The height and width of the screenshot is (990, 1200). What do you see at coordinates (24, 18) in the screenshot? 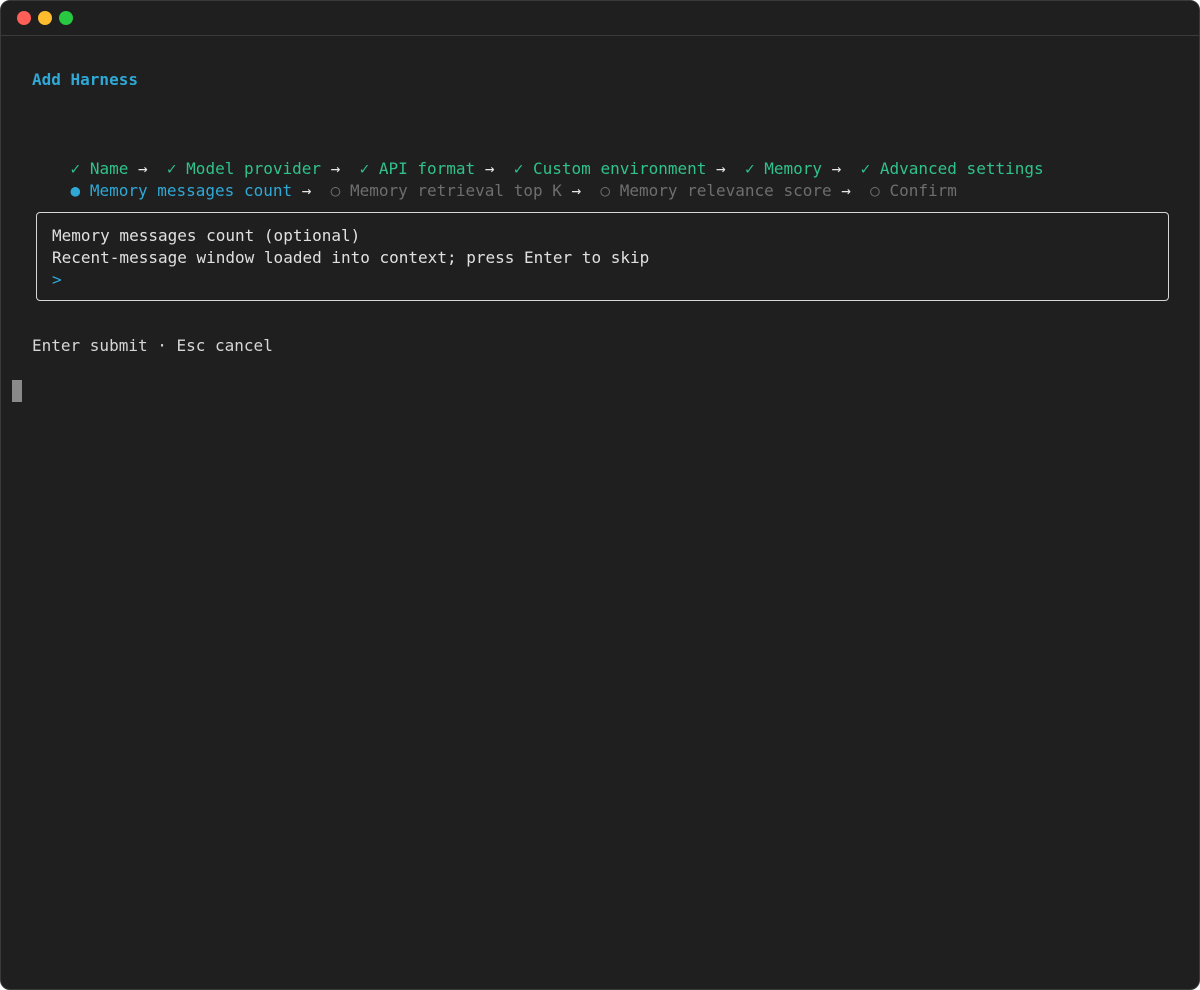
I see `close-window-button` at bounding box center [24, 18].